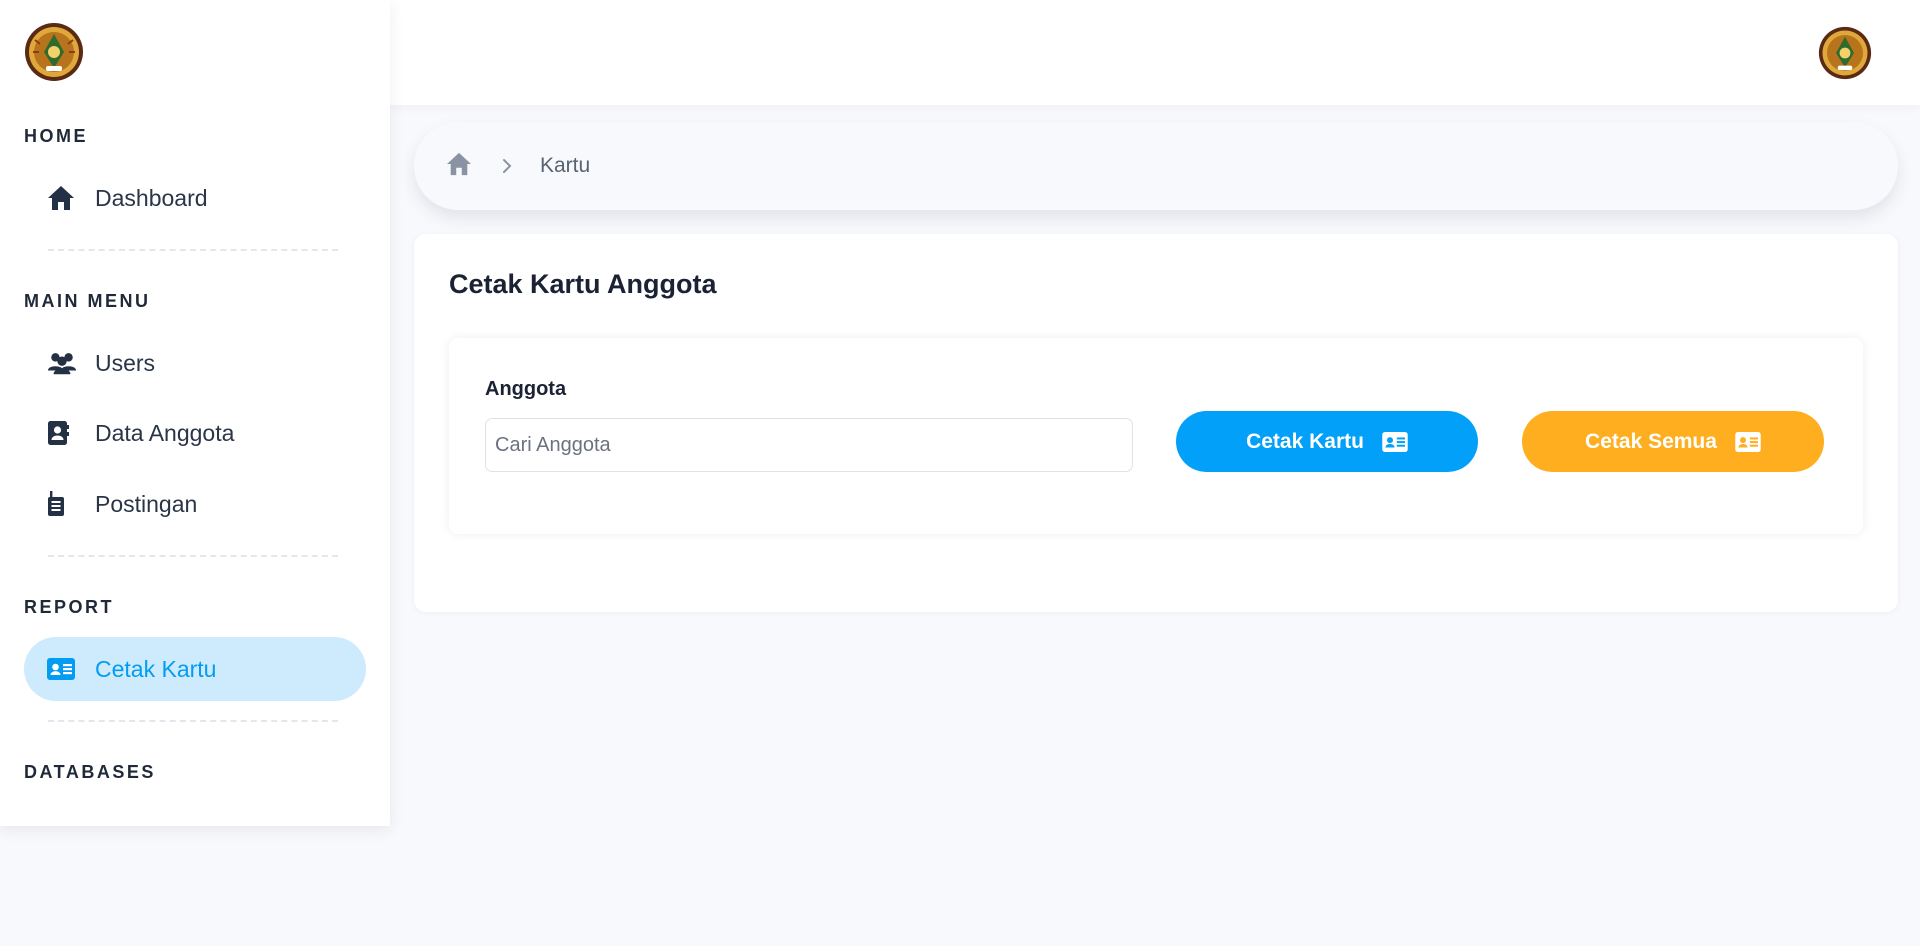 The width and height of the screenshot is (1920, 946). I want to click on cetak-semua-button: Cetak Semua, so click(1673, 441).